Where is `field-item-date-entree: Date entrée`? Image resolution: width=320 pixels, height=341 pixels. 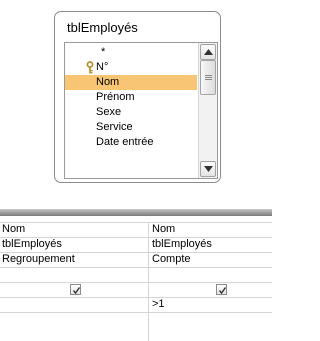
field-item-date-entree: Date entrée is located at coordinates (131, 142).